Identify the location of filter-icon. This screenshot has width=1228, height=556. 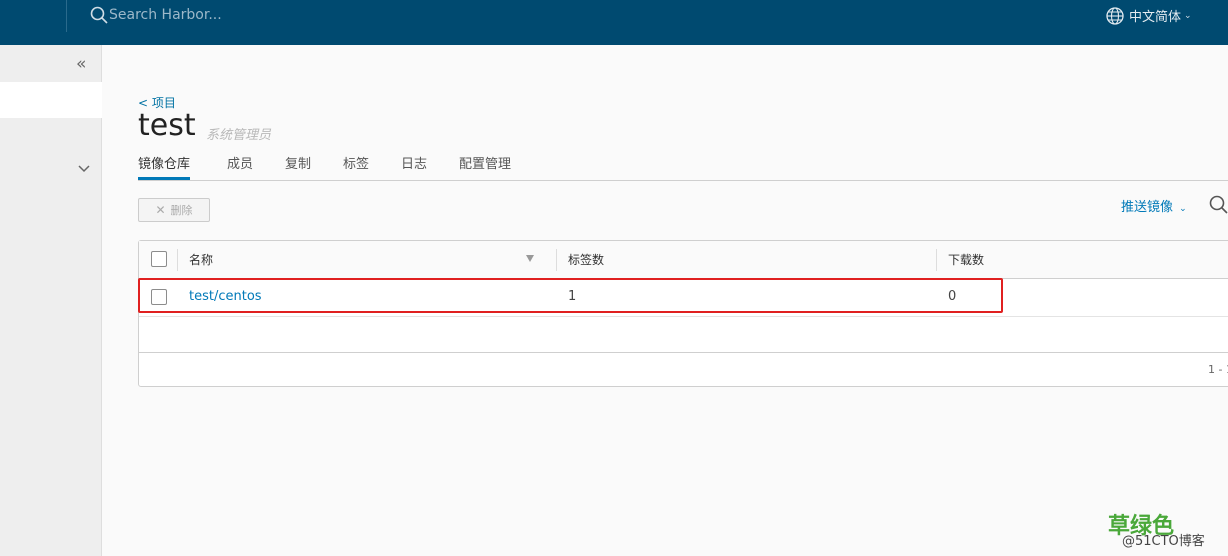
(530, 258).